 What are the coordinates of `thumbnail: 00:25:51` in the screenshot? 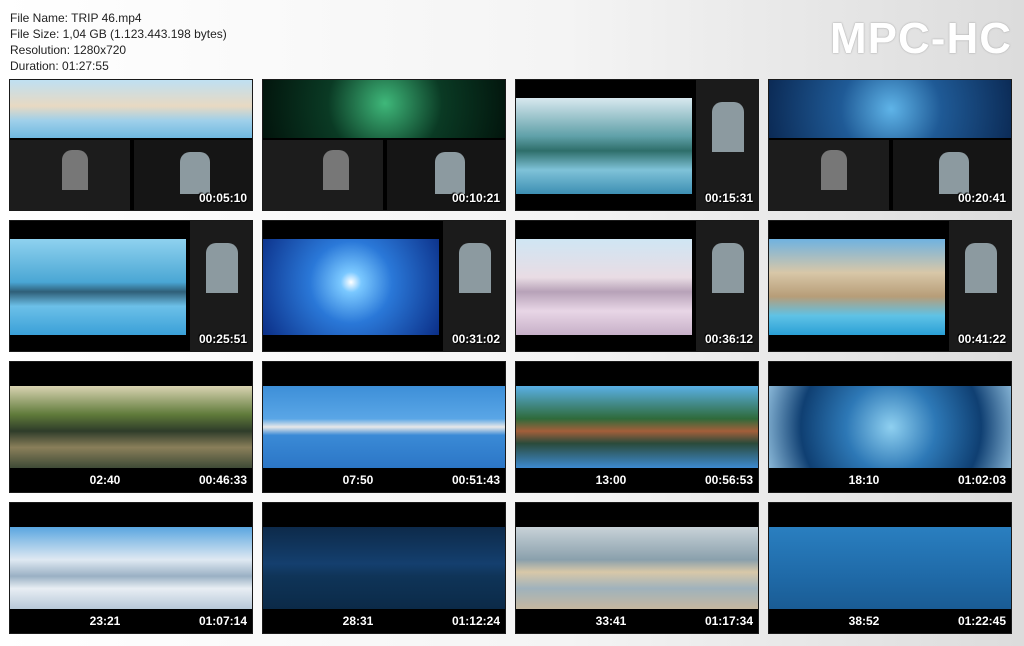 It's located at (131, 286).